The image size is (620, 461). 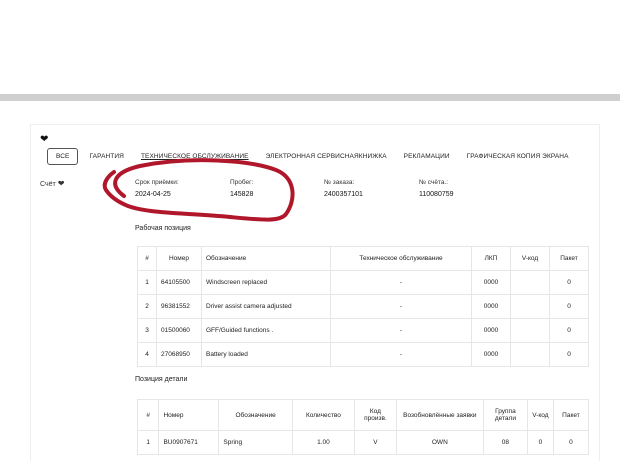 I want to click on highlight-stroke, so click(x=198, y=190).